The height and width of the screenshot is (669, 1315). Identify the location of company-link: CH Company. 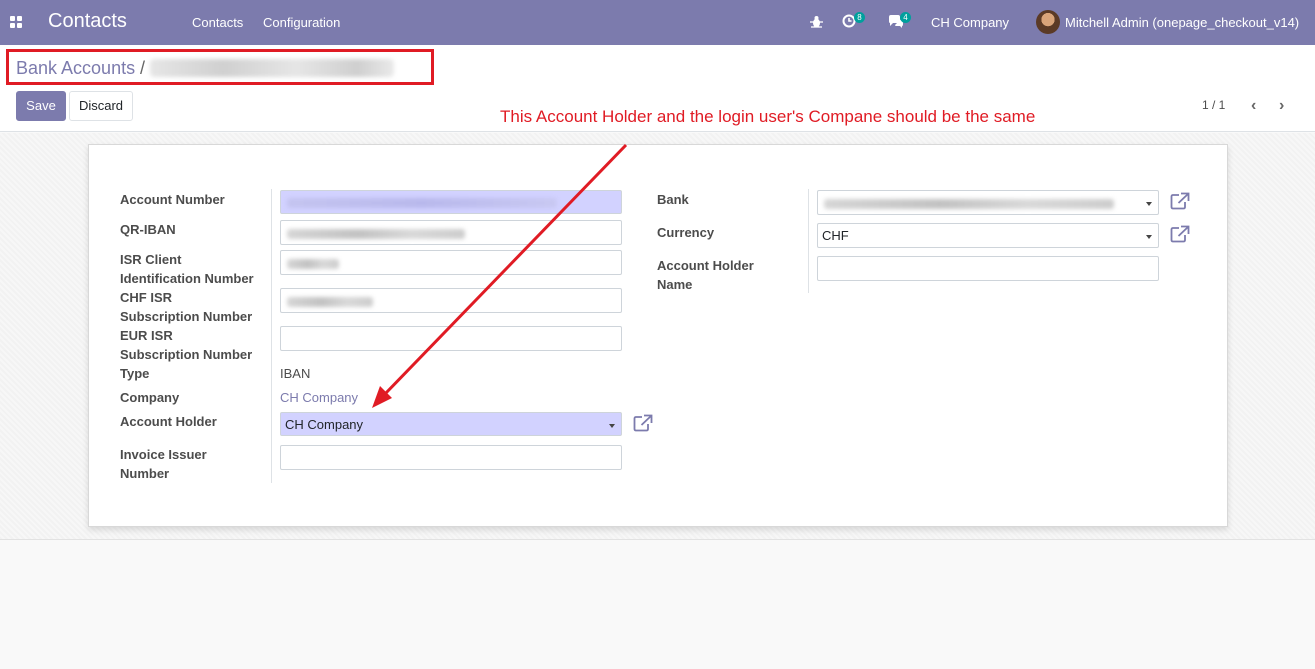
(319, 397).